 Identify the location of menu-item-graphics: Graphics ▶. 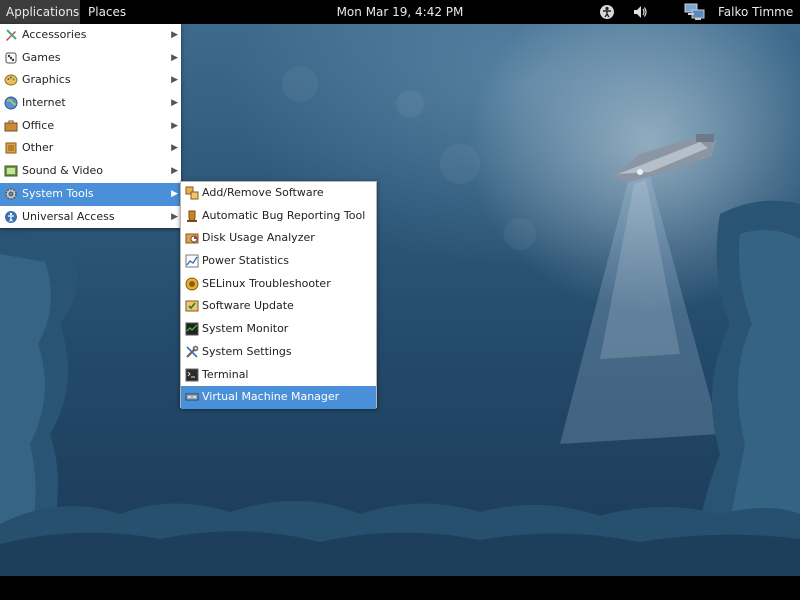
(90, 80).